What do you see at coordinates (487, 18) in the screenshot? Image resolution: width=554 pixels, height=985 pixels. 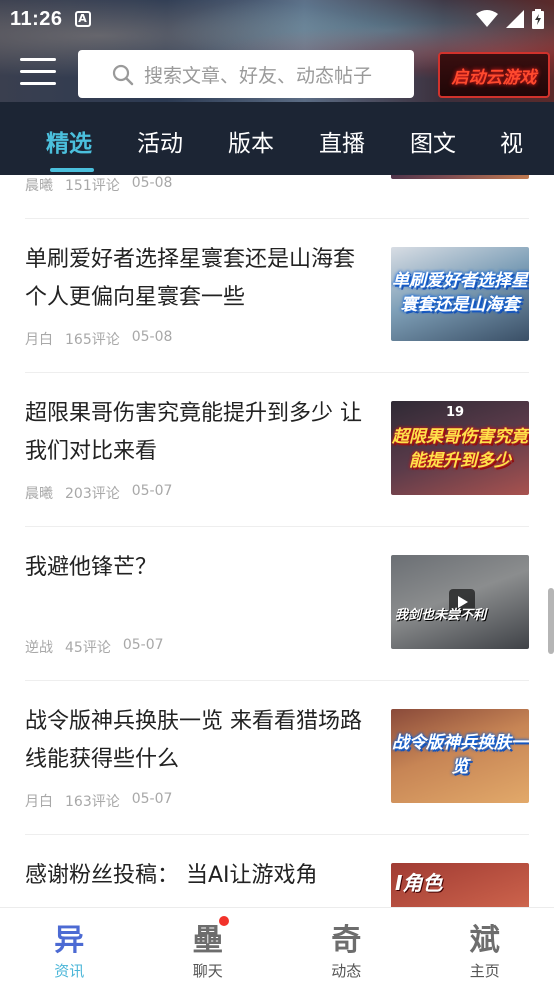 I see `wifi-icon` at bounding box center [487, 18].